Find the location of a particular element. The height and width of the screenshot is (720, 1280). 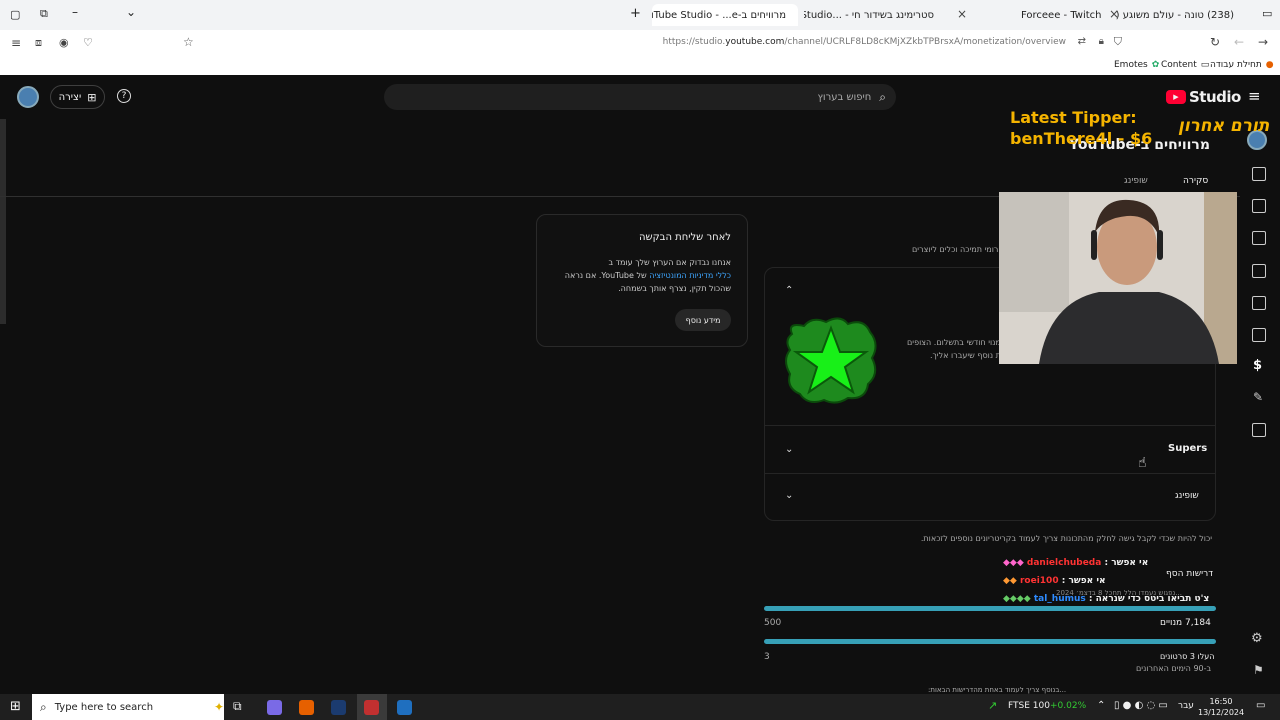

bookmarks-bar: Emotes ✿ Content ▭ ● תחילת עבודה is located at coordinates (640, 65).